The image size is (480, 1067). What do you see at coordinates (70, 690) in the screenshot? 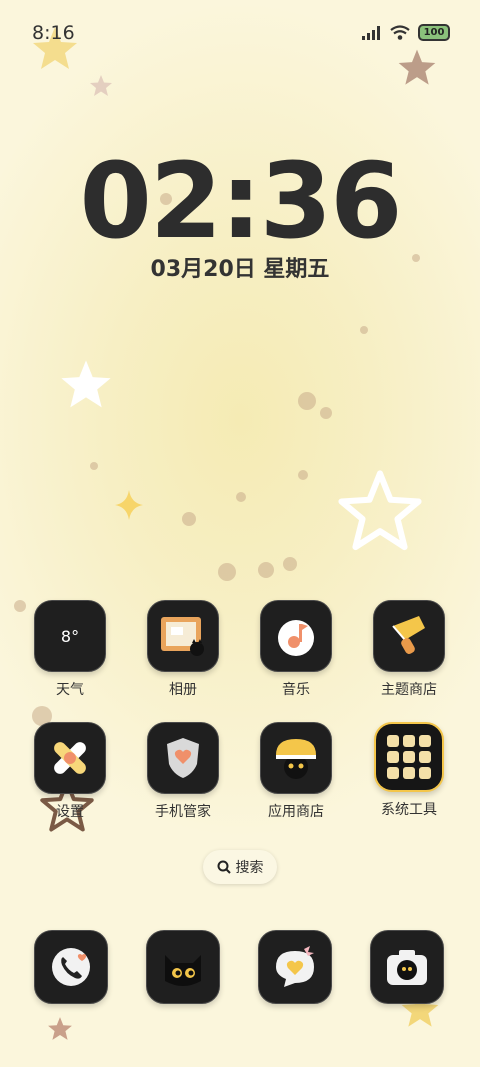
I see `app-label: 天气` at bounding box center [70, 690].